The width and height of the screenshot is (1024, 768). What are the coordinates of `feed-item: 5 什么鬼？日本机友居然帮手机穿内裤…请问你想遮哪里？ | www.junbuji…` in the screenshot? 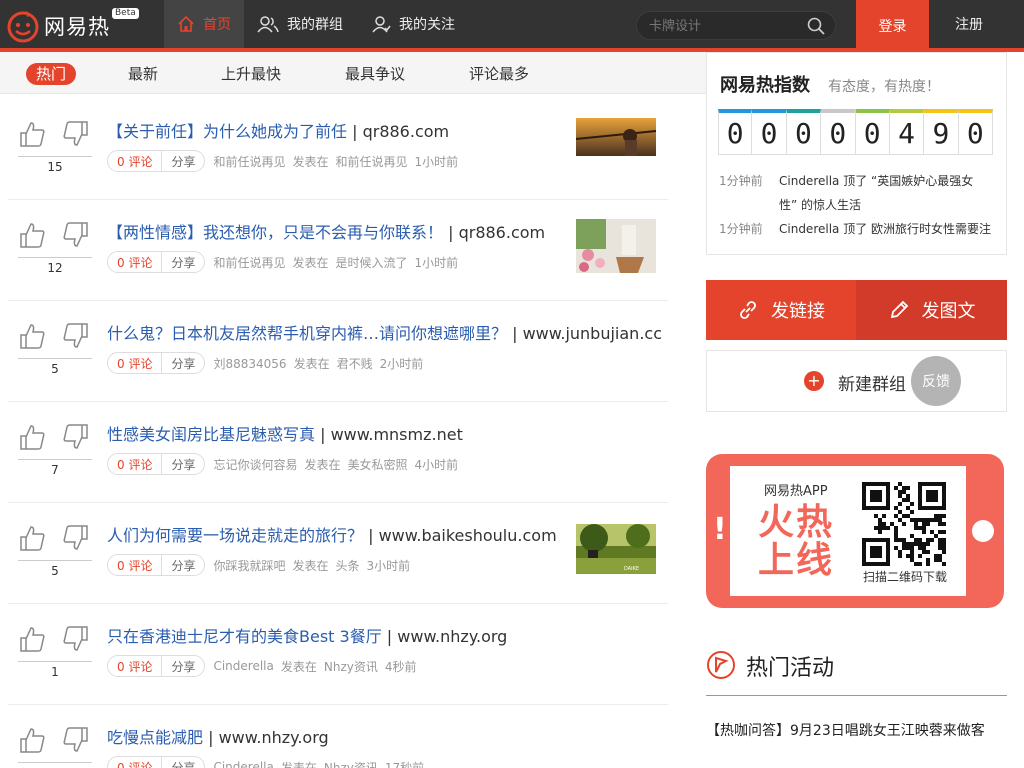 It's located at (338, 352).